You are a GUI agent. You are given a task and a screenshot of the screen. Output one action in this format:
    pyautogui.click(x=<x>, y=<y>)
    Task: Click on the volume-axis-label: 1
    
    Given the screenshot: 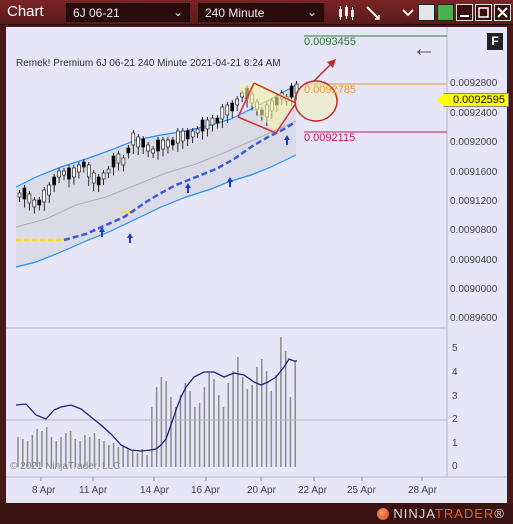 What is the action you would take?
    pyautogui.click(x=455, y=443)
    